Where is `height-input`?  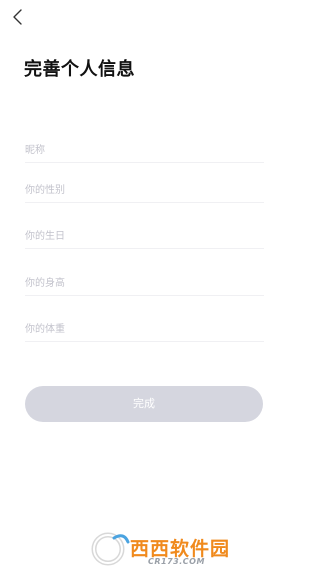 height-input is located at coordinates (144, 283).